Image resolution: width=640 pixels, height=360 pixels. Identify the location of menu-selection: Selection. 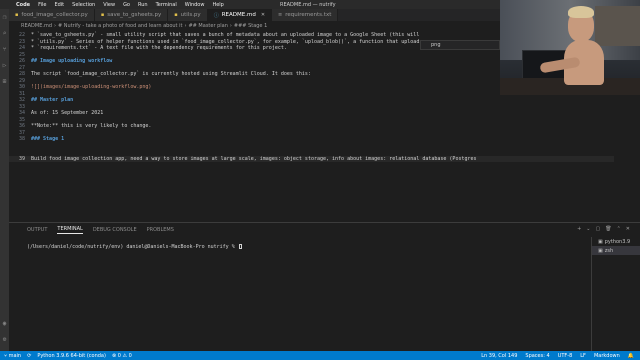
(83, 5).